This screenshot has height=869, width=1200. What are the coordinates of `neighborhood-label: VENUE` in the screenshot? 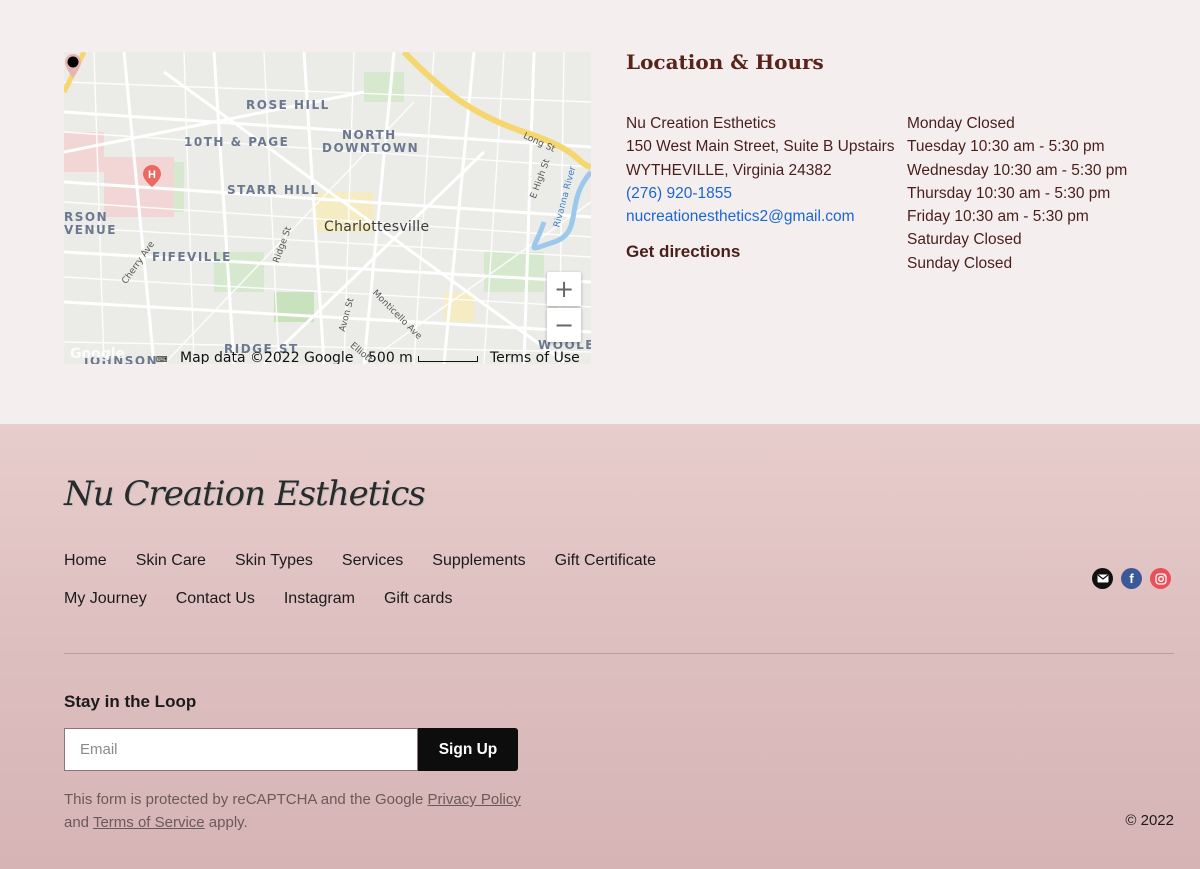 It's located at (90, 230).